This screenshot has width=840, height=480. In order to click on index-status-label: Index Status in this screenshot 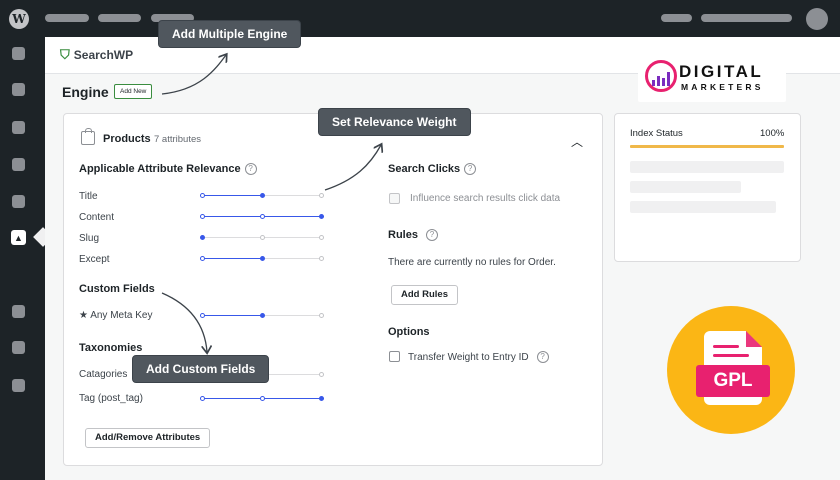, I will do `click(656, 133)`.